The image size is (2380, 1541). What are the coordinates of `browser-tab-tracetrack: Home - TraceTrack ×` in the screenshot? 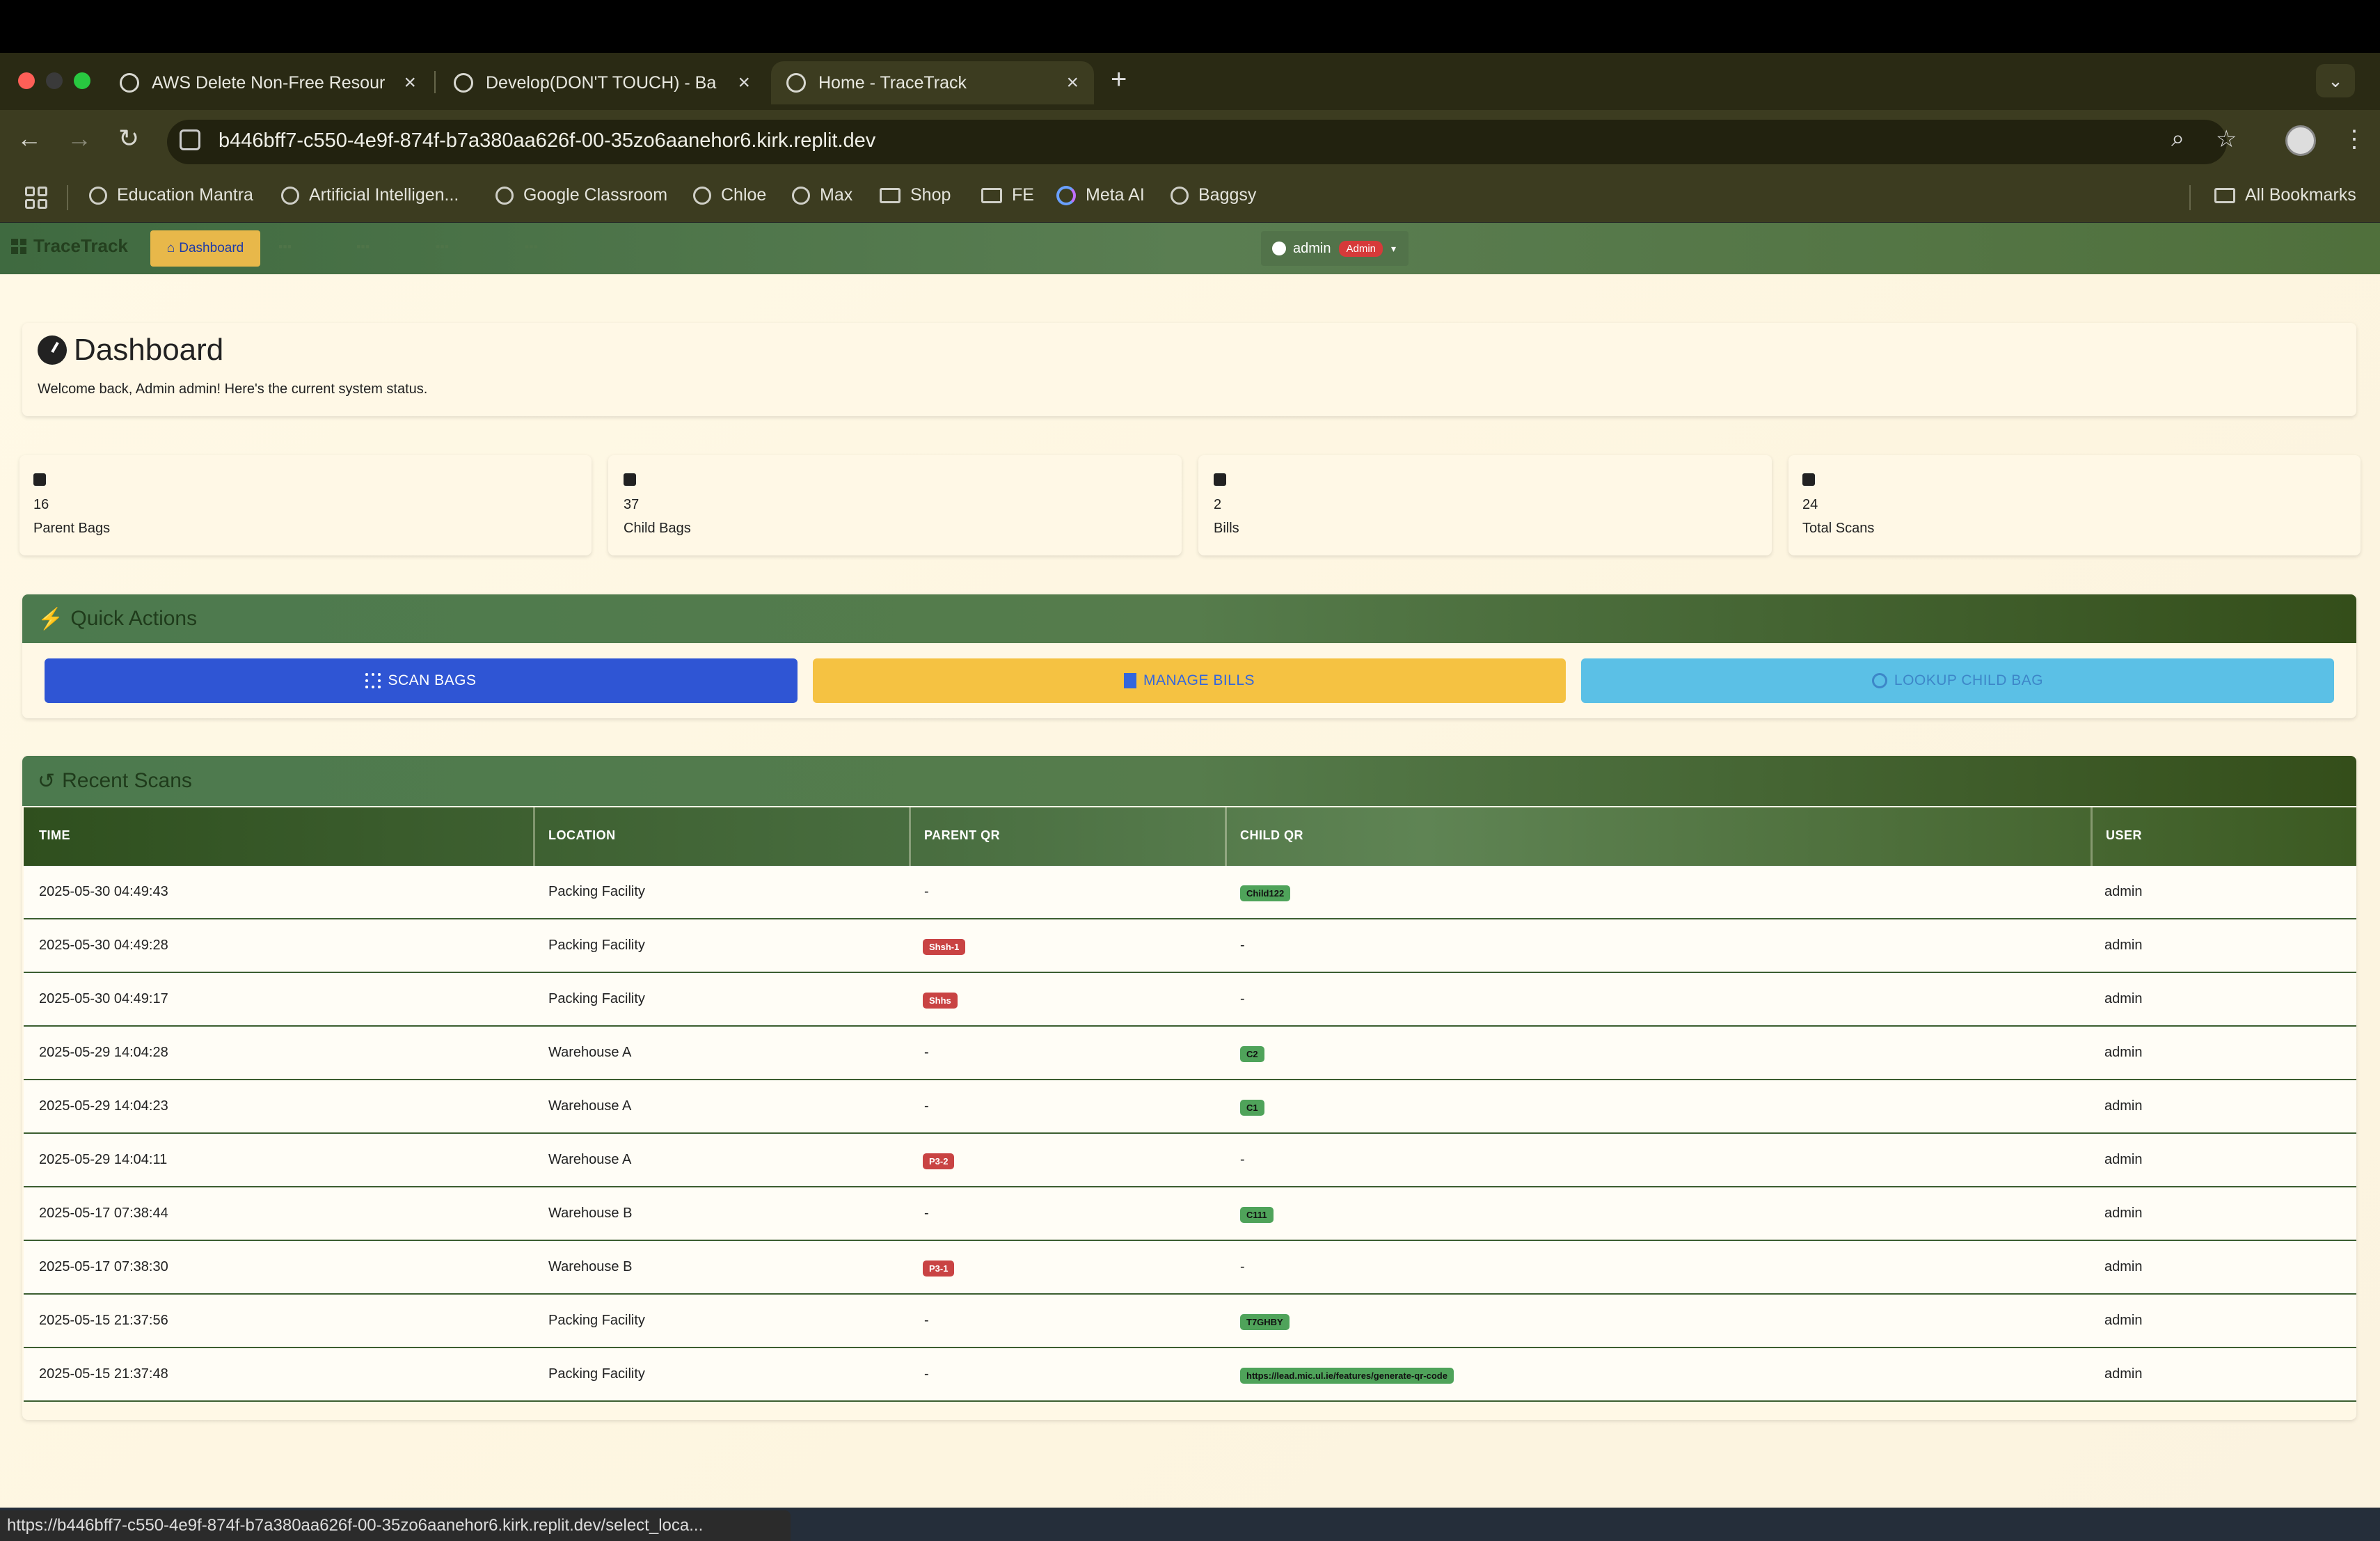 It's located at (933, 82).